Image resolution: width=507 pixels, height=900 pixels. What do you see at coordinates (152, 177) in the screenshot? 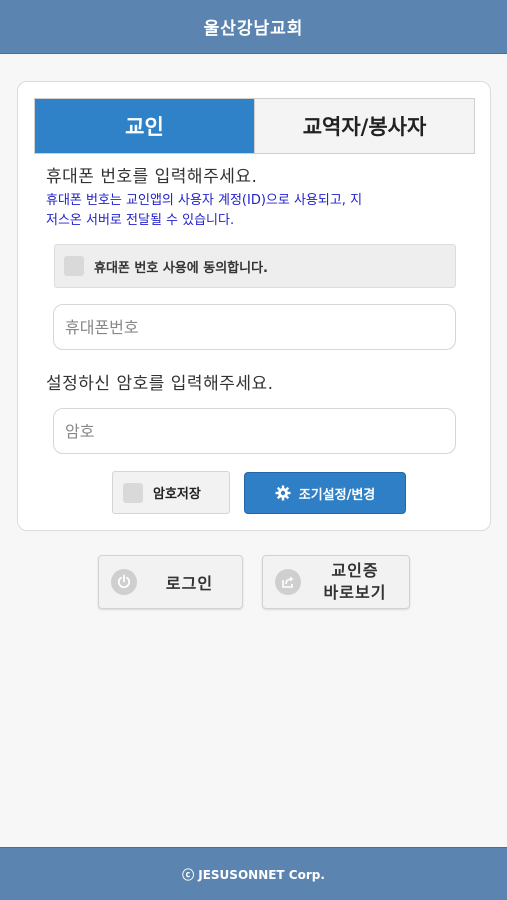
I see `phone-prompt: 휴대폰 번호를 입력해주세요.` at bounding box center [152, 177].